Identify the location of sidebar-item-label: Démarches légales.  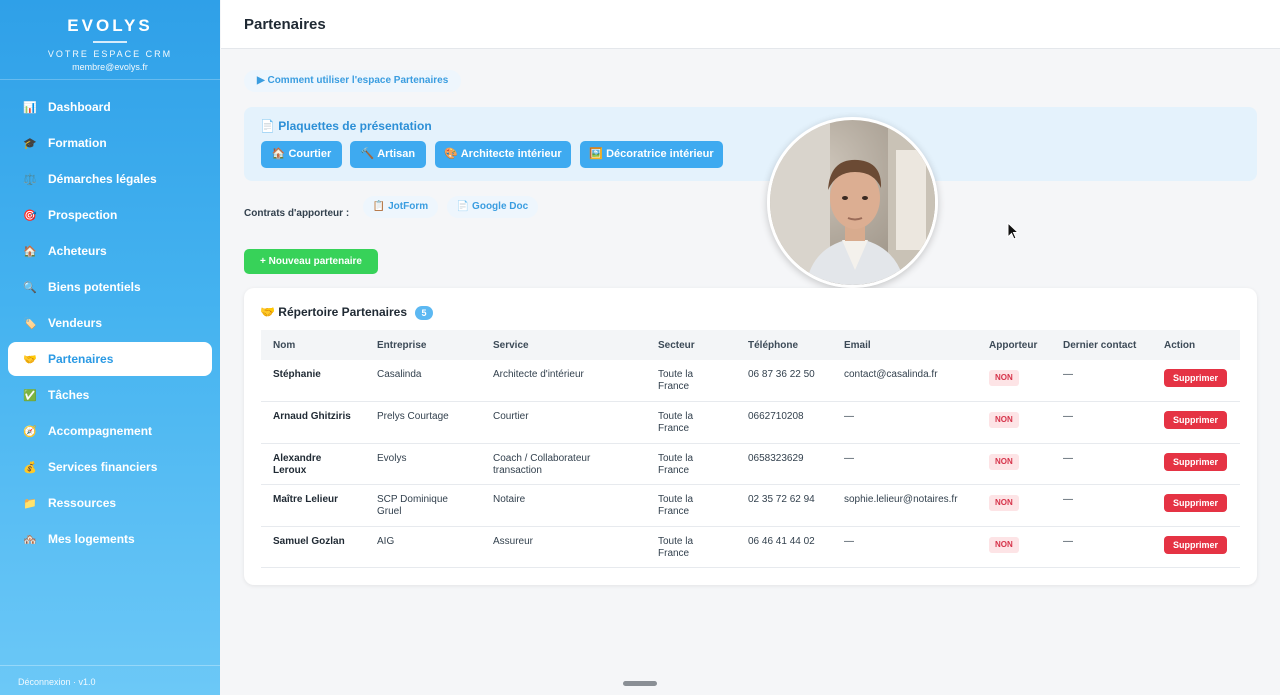
(102, 179).